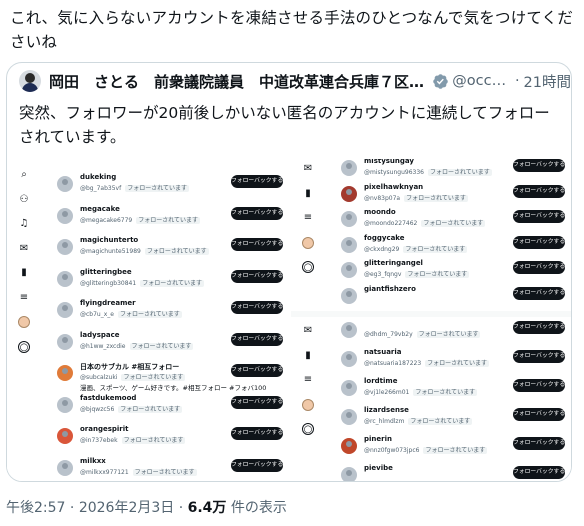 The width and height of the screenshot is (584, 526). What do you see at coordinates (171, 186) in the screenshot?
I see `follower-row: dukeking @bg_7ab35vf フォローされています フォローバックする` at bounding box center [171, 186].